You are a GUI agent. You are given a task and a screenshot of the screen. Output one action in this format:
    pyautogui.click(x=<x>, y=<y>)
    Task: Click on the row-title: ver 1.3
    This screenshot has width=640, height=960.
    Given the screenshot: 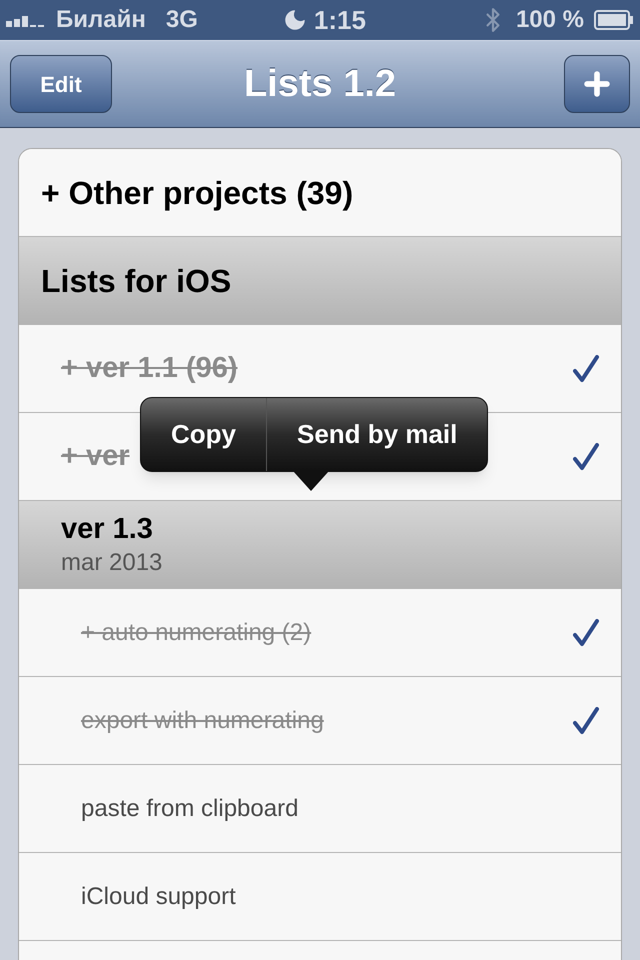 What is the action you would take?
    pyautogui.click(x=107, y=530)
    